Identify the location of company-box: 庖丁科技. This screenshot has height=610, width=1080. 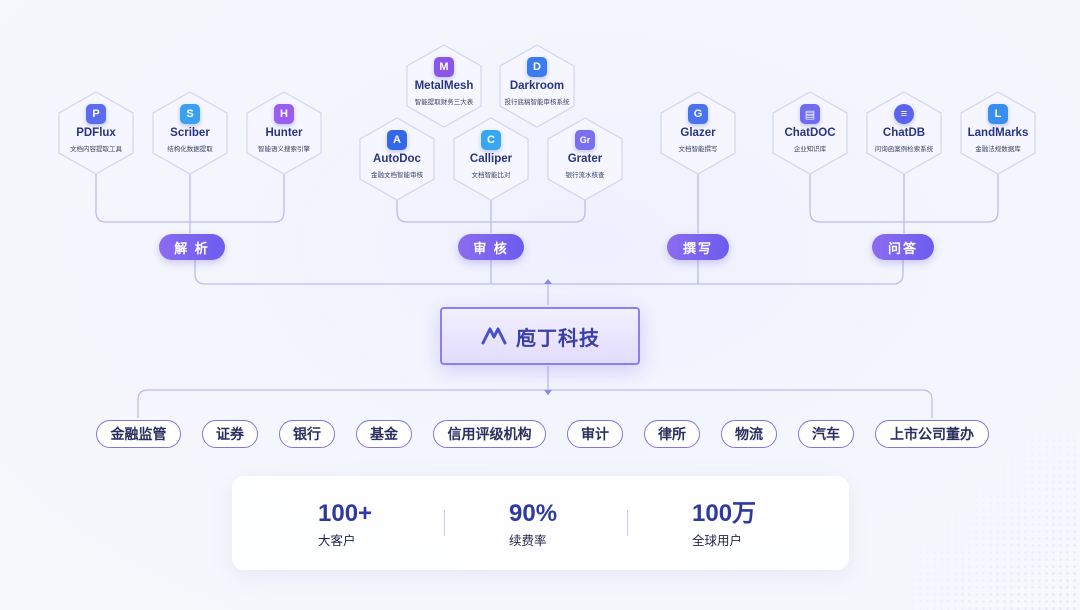
(540, 336).